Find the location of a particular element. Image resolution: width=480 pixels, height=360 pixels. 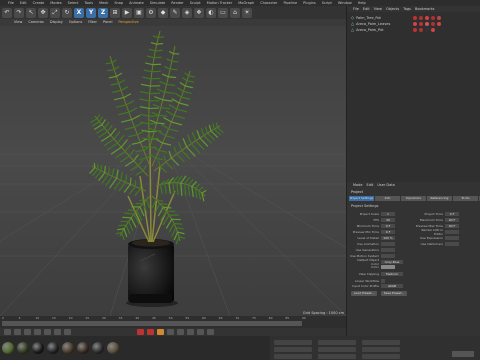

render-settings-icon: ⚙ is located at coordinates (151, 12).